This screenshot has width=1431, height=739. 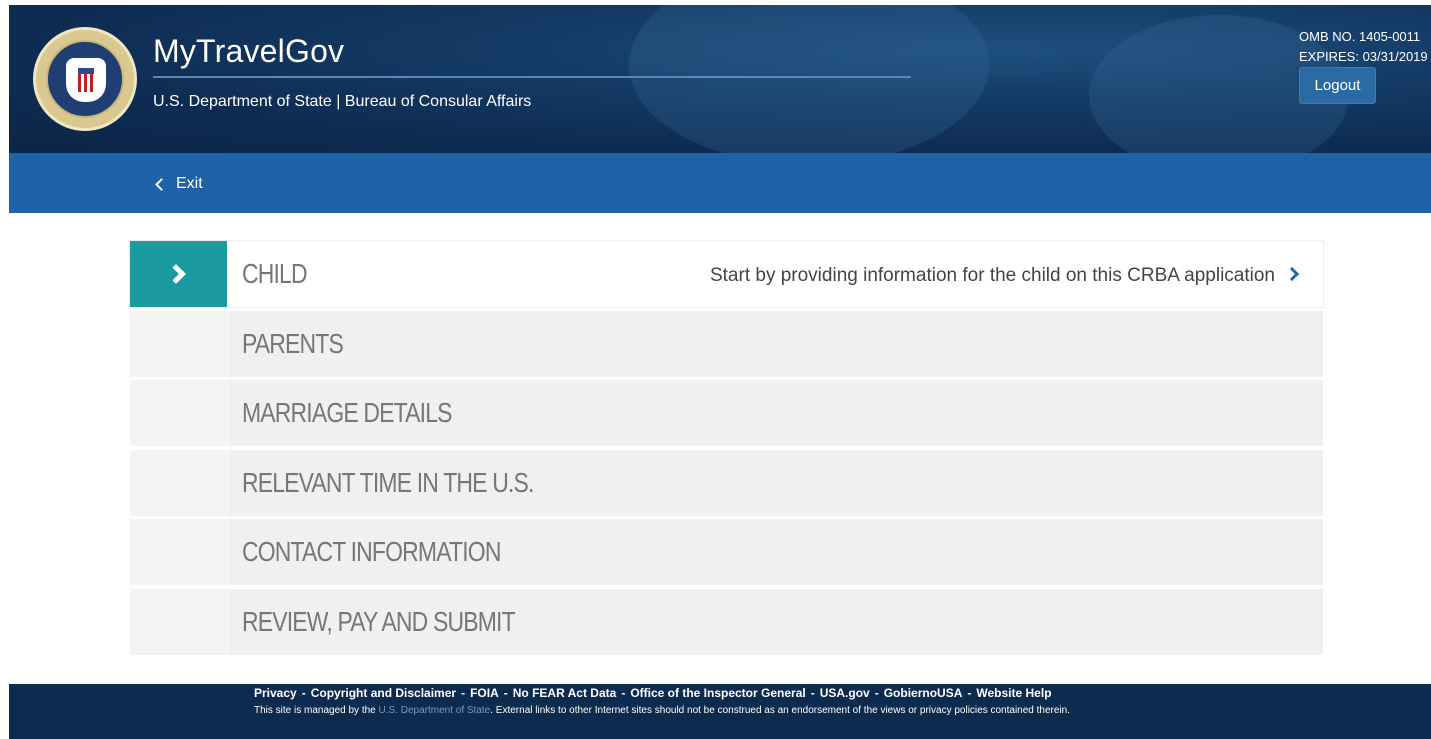 What do you see at coordinates (809, 79) in the screenshot?
I see `world-map-background` at bounding box center [809, 79].